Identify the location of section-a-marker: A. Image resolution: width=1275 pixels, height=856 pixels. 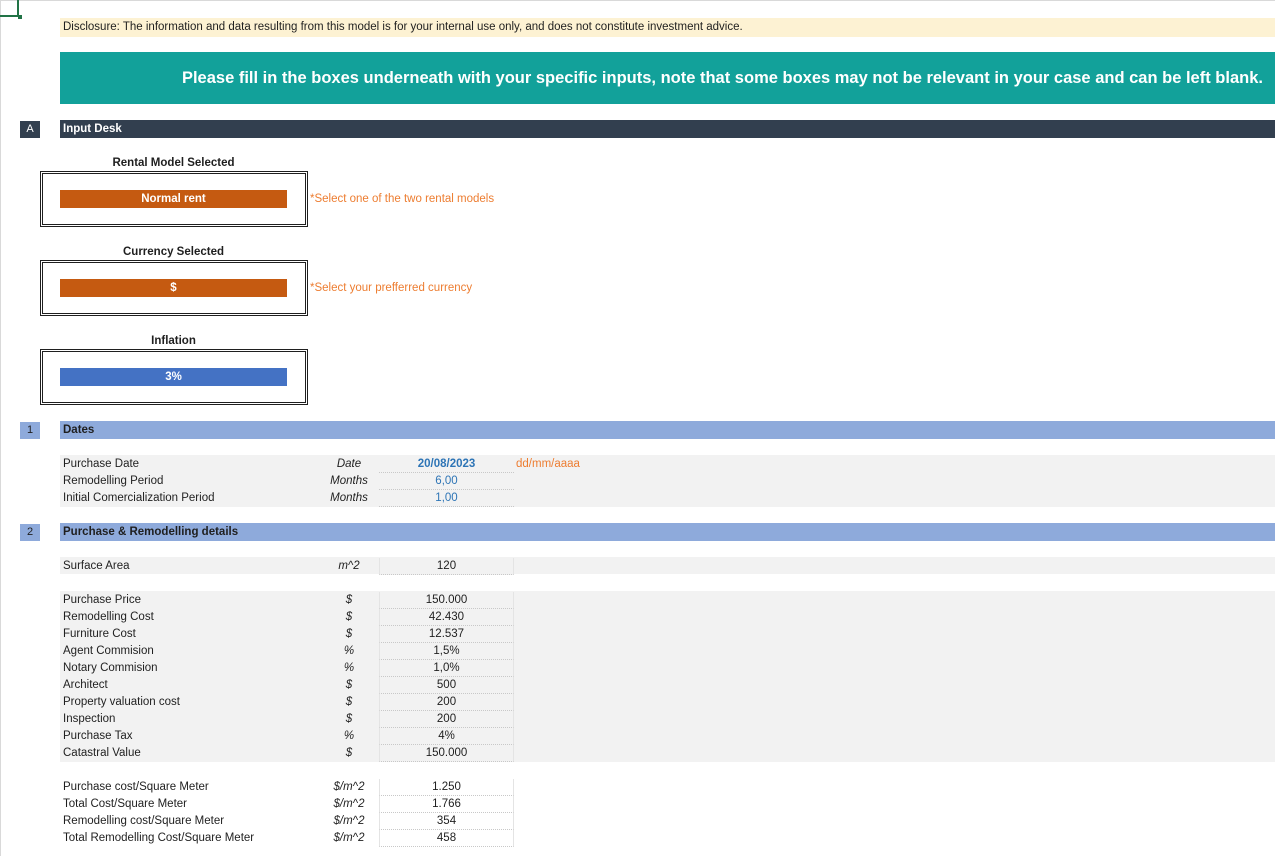
(30, 129).